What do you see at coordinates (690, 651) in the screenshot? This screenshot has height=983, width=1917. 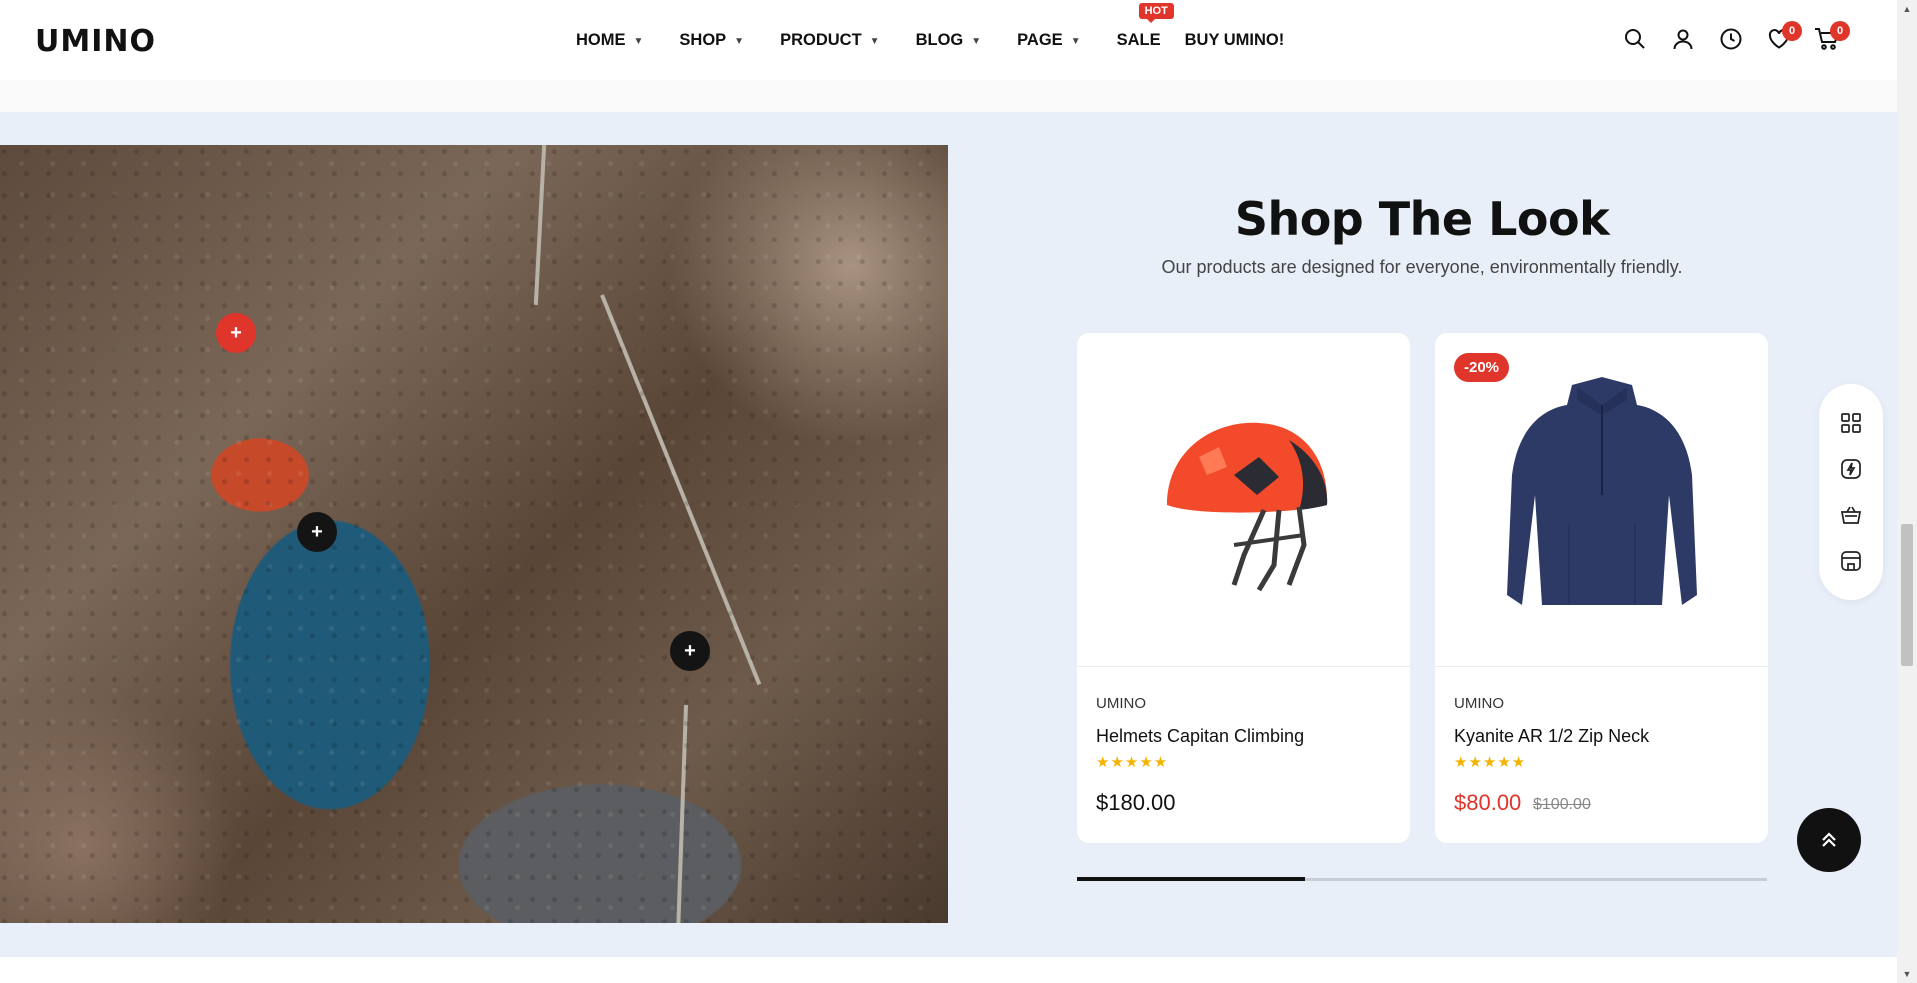 I see `hotspot-pants: +` at bounding box center [690, 651].